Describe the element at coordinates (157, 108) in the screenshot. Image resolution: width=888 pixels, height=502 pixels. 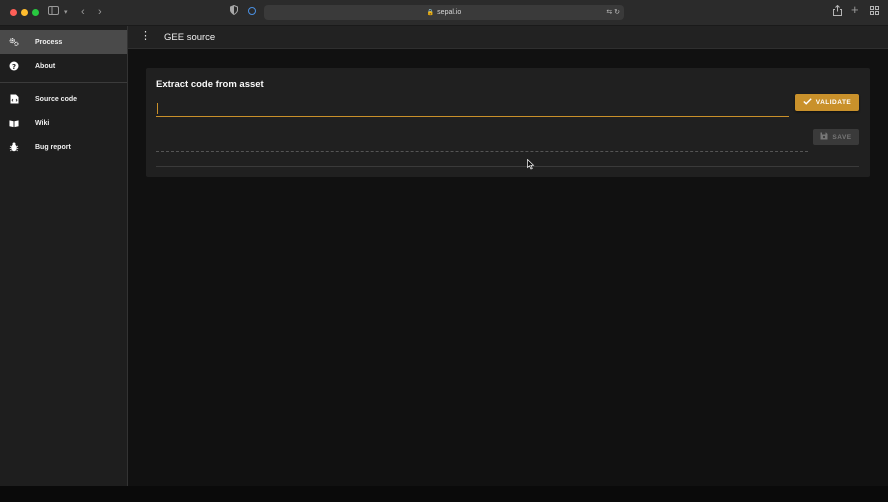
I see `text-caret` at that location.